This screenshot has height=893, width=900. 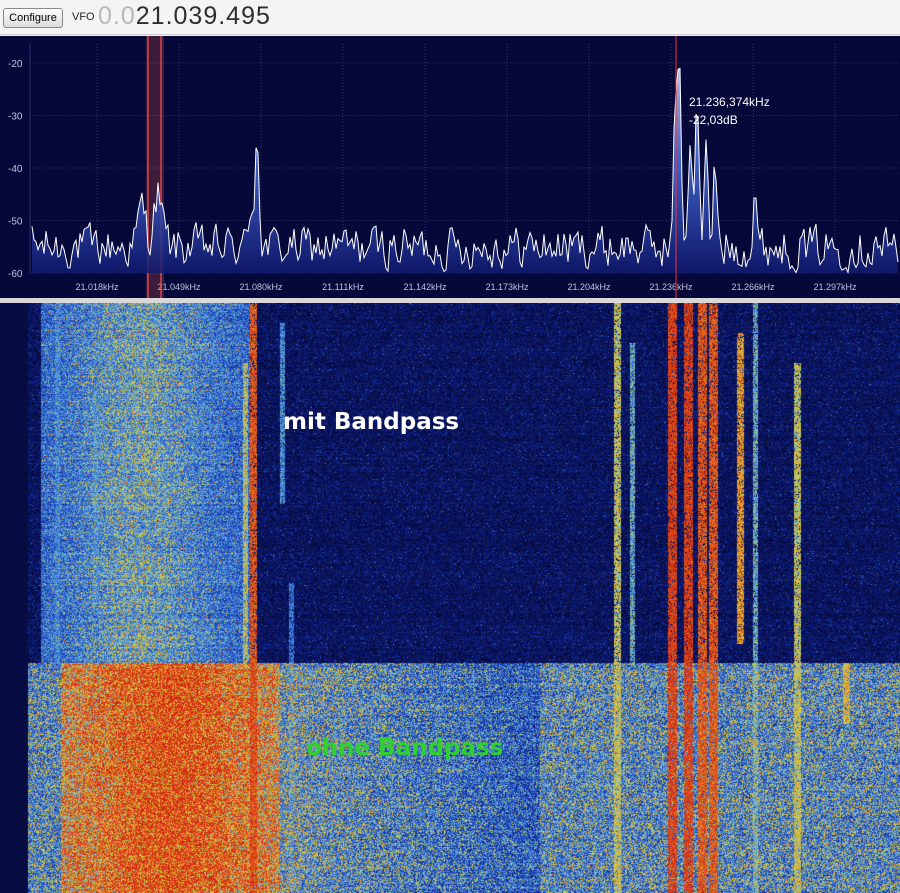 I want to click on frequency-tick-label: 21.173kHz, so click(x=507, y=287).